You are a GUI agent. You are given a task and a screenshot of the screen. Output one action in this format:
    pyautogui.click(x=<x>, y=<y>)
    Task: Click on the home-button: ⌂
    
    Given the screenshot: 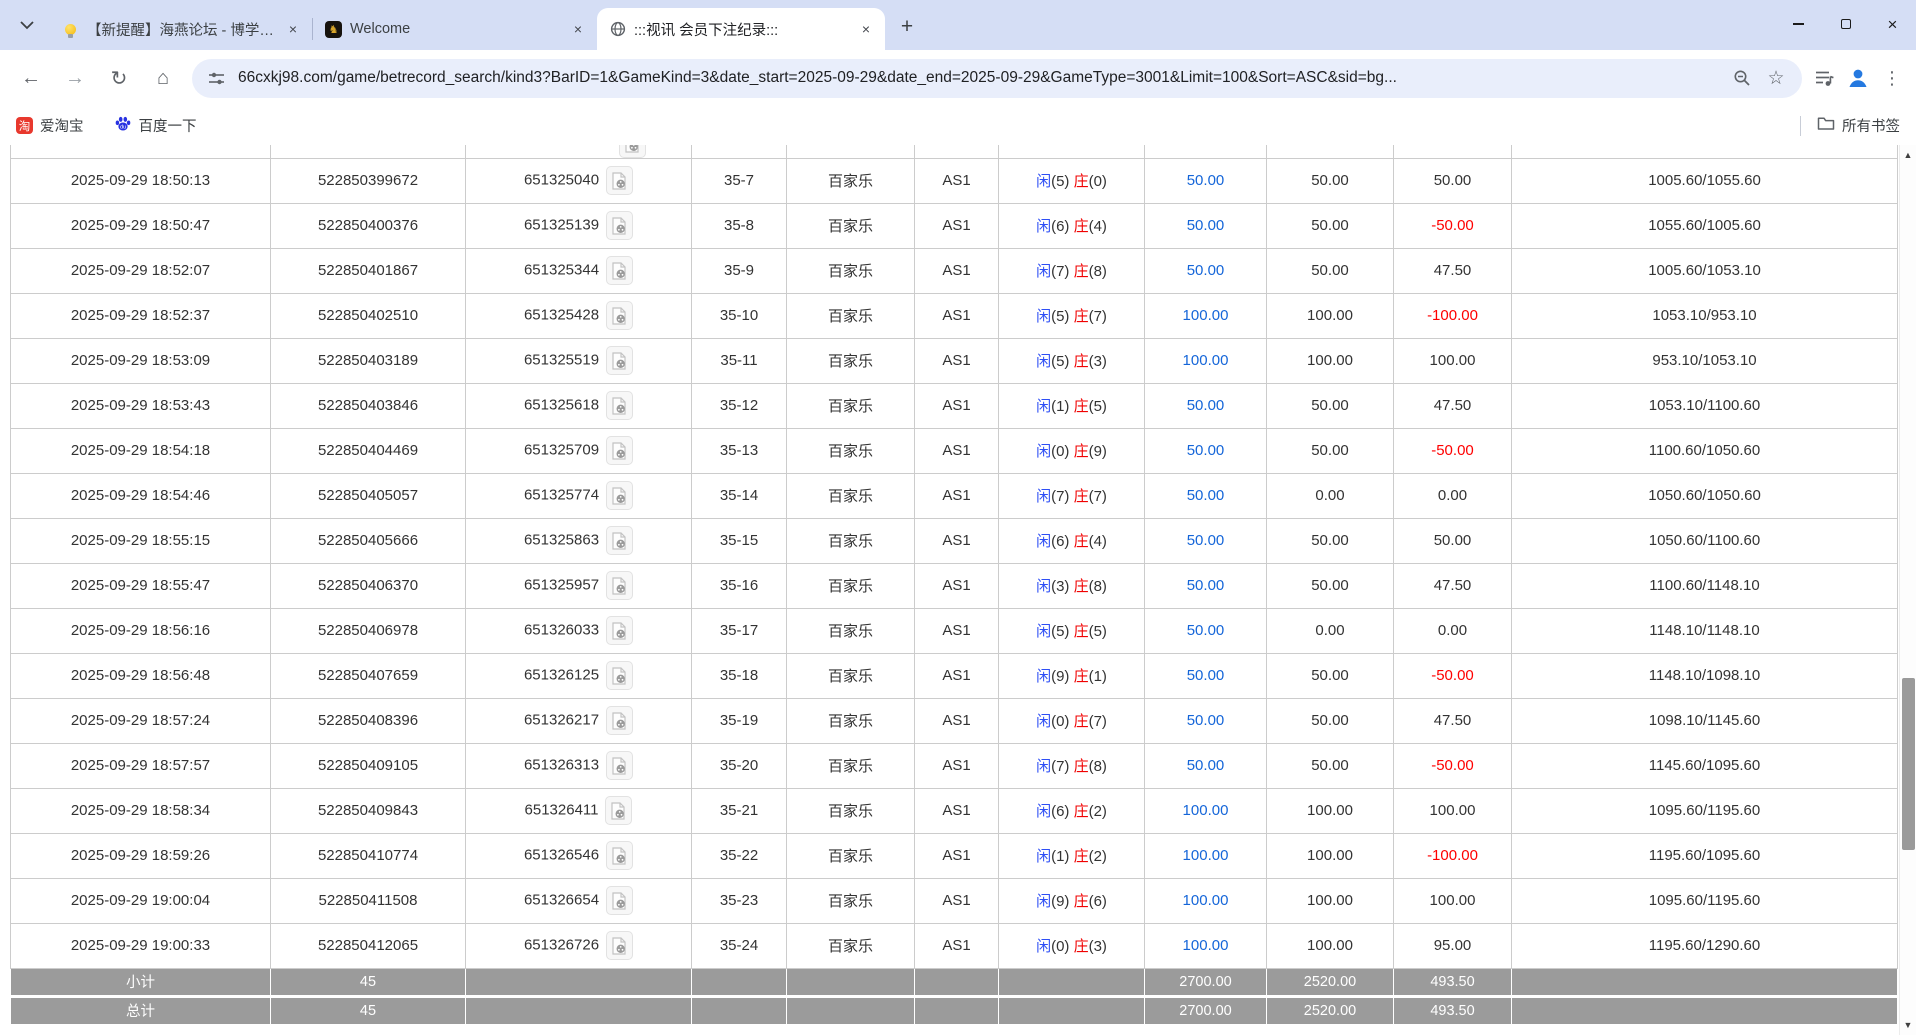 What is the action you would take?
    pyautogui.click(x=163, y=78)
    